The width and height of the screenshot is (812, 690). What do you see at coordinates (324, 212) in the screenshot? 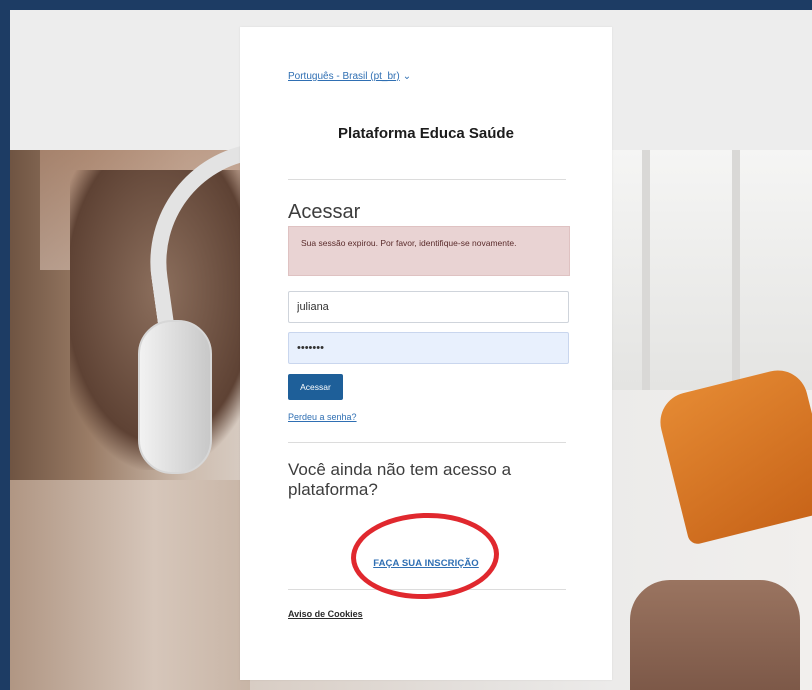
I see `login-heading: Acessar` at bounding box center [324, 212].